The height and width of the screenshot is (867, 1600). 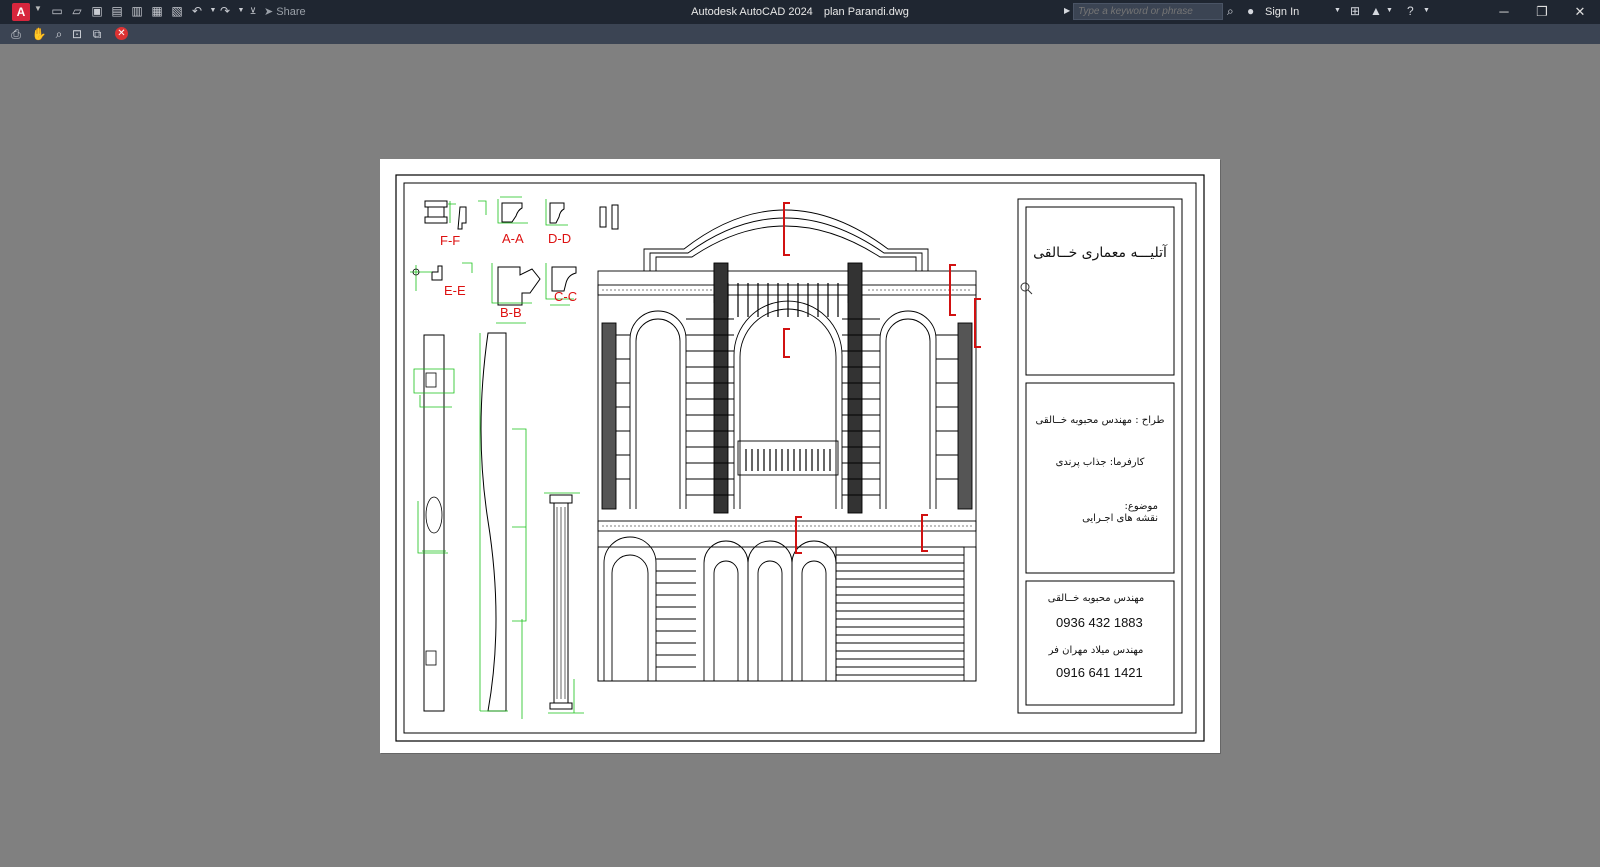 What do you see at coordinates (253, 11) in the screenshot?
I see `customize-icon: ⊻` at bounding box center [253, 11].